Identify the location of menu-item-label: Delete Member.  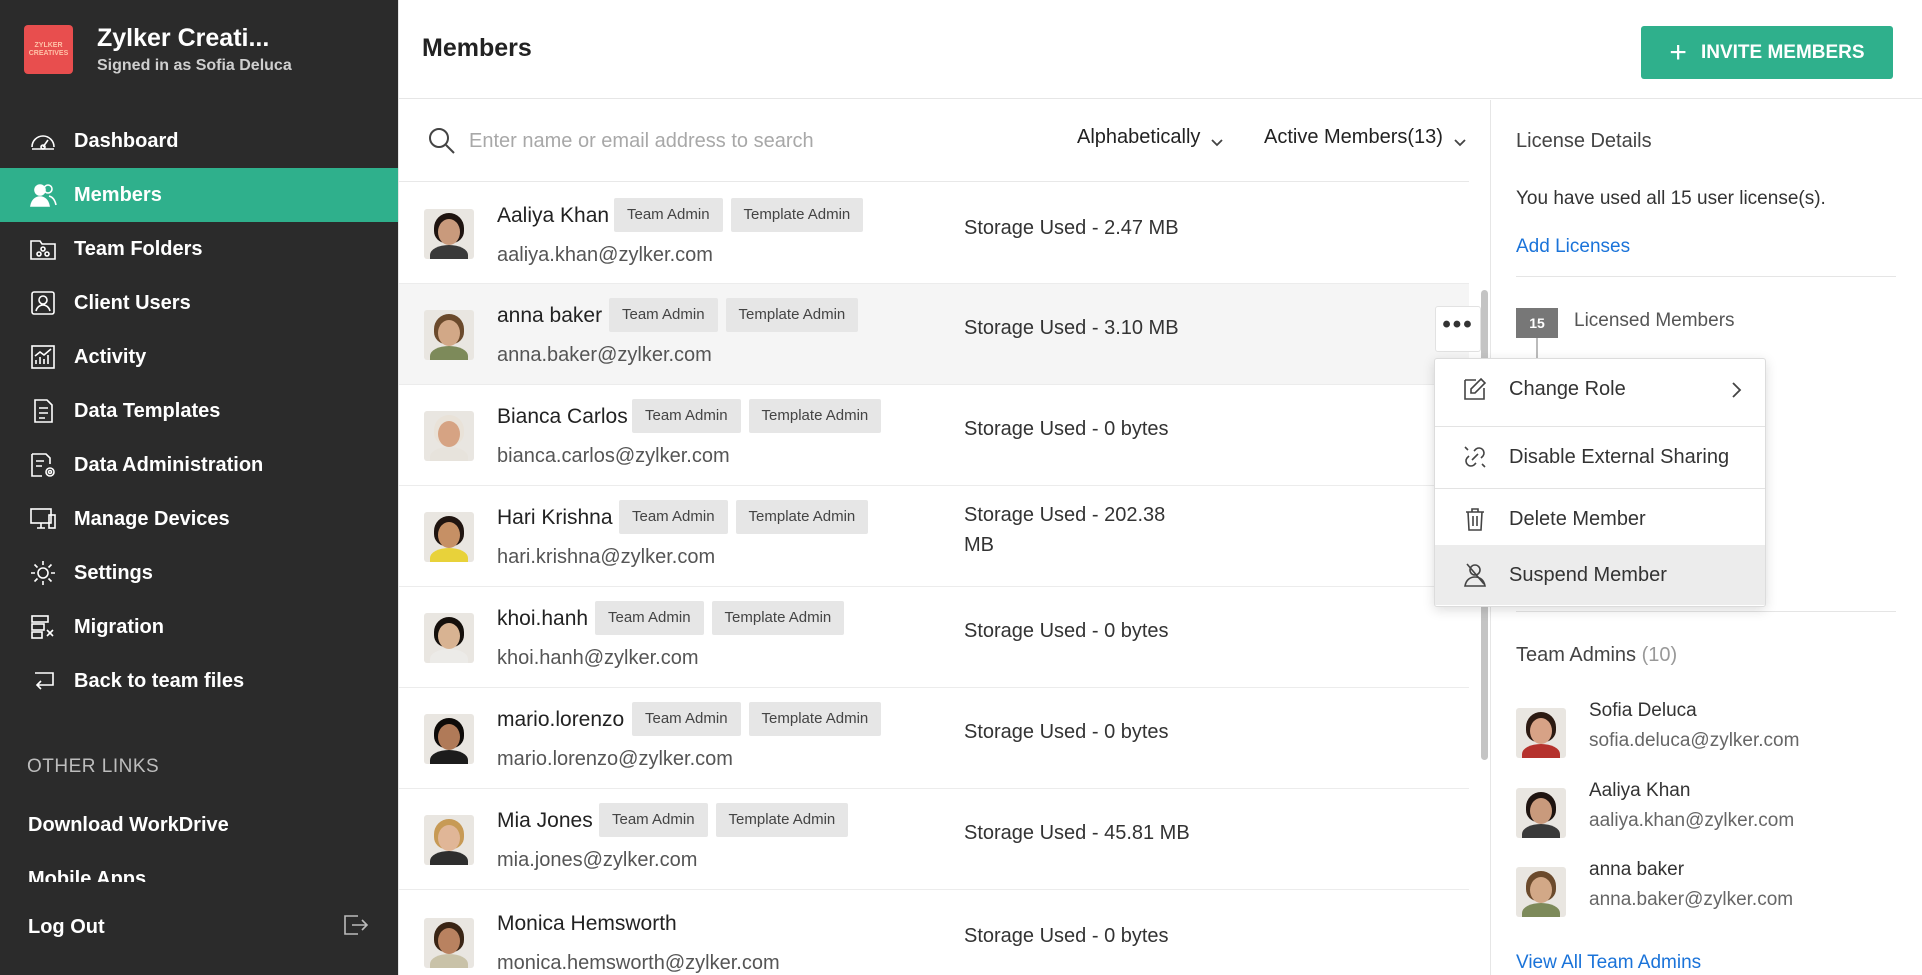
(1577, 518).